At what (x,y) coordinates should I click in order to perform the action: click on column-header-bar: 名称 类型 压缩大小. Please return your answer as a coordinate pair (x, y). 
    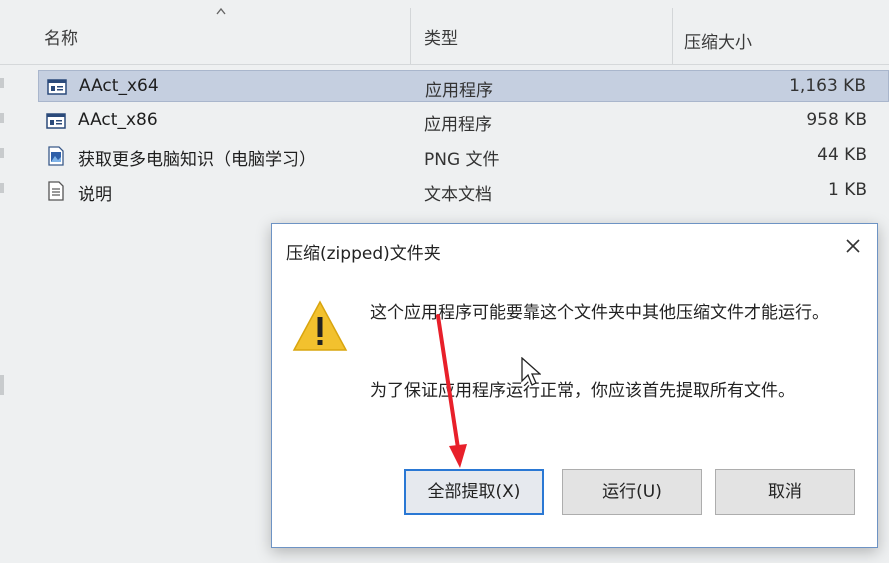
    Looking at the image, I should click on (444, 32).